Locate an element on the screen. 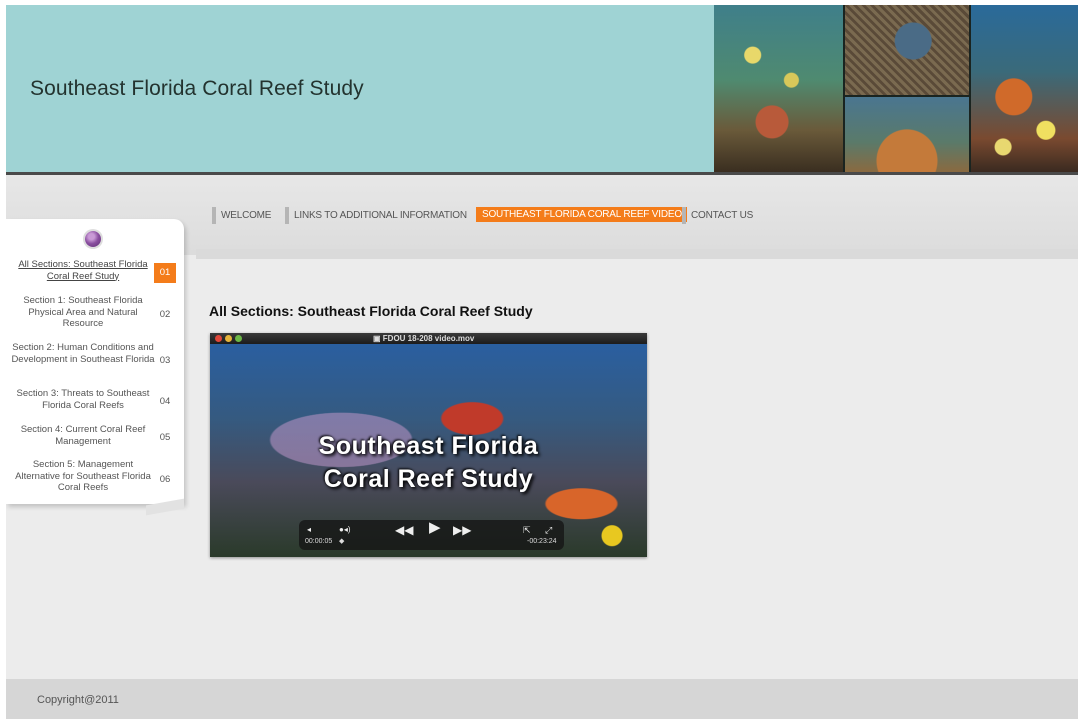 This screenshot has height=719, width=1078. video-controls: ◂ ●◂) ◀◀ ▶ ▶▶ ⇱ ⤢ 00:00:05 ◆ -00:23:24 is located at coordinates (431, 535).